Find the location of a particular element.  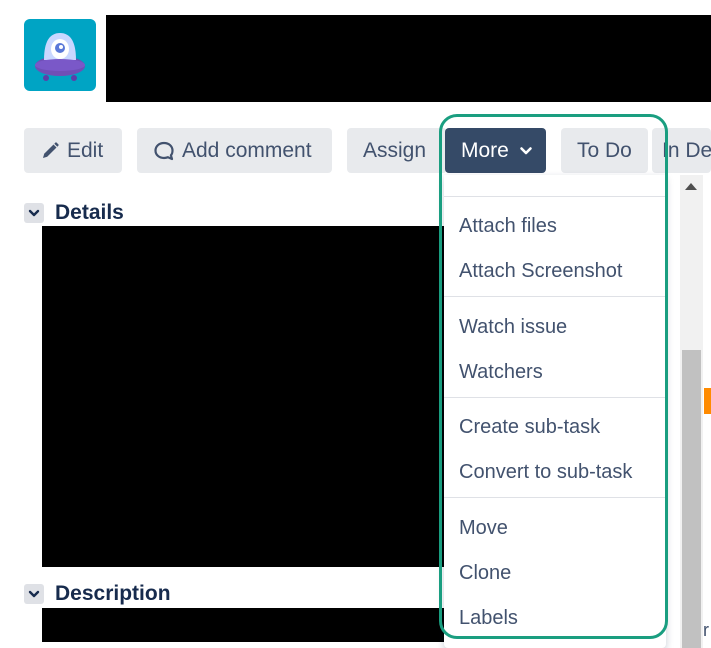

menu-item-label: Convert to sub-task is located at coordinates (546, 471).